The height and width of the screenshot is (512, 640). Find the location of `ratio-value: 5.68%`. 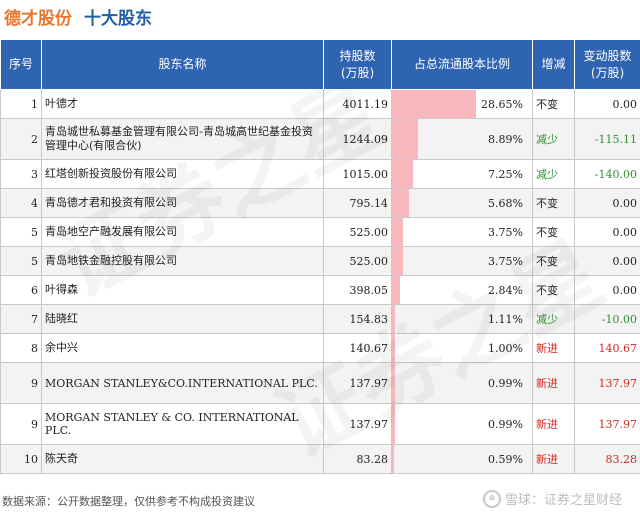

ratio-value: 5.68% is located at coordinates (505, 203).